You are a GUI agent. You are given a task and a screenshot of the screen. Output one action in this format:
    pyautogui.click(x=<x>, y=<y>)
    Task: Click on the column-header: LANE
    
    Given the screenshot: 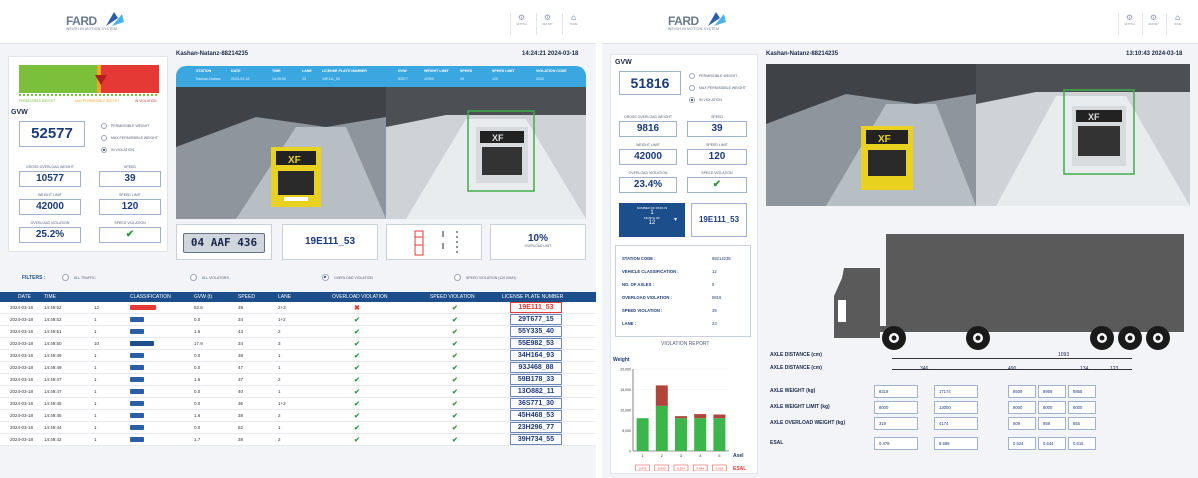 What is the action you would take?
    pyautogui.click(x=301, y=297)
    